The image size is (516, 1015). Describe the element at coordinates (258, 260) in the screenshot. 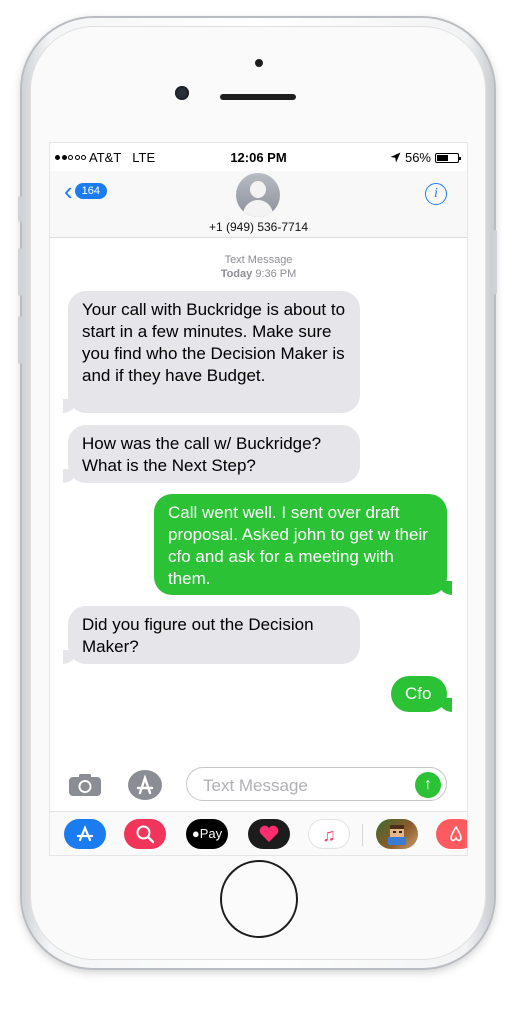

I see `message-type-label: Text Message` at that location.